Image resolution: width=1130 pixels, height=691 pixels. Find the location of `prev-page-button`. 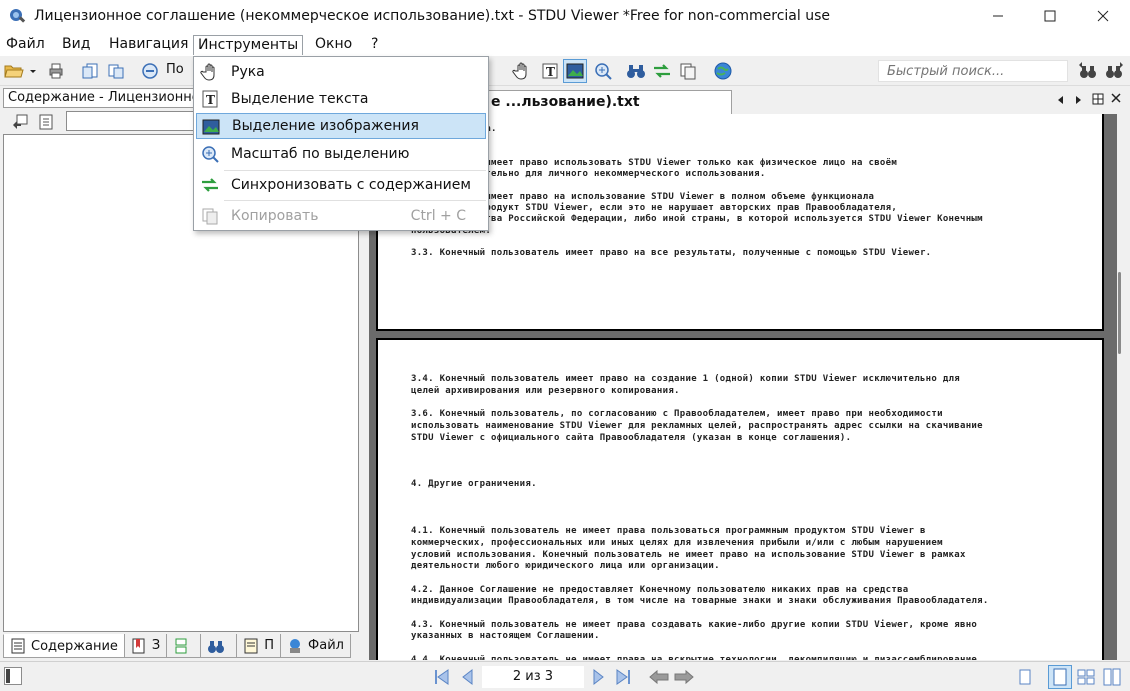

prev-page-button is located at coordinates (468, 677).